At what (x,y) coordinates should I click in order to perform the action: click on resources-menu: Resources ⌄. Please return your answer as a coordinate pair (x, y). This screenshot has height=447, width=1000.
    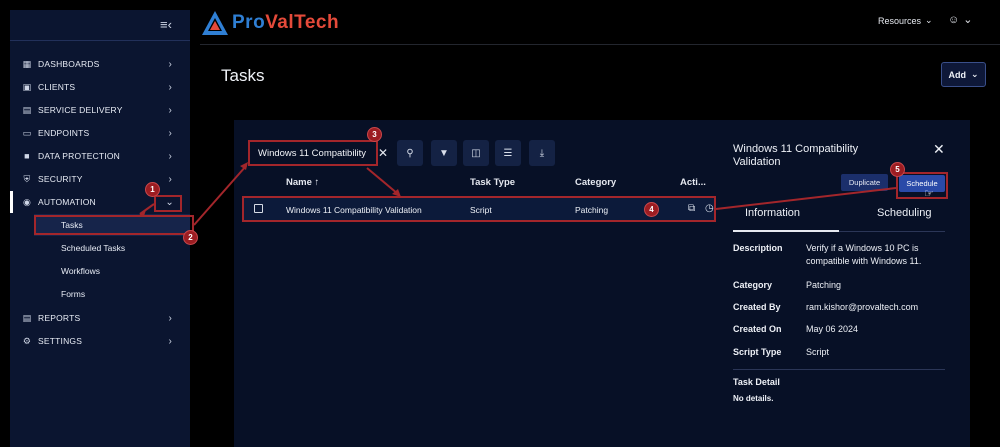
    Looking at the image, I should click on (905, 20).